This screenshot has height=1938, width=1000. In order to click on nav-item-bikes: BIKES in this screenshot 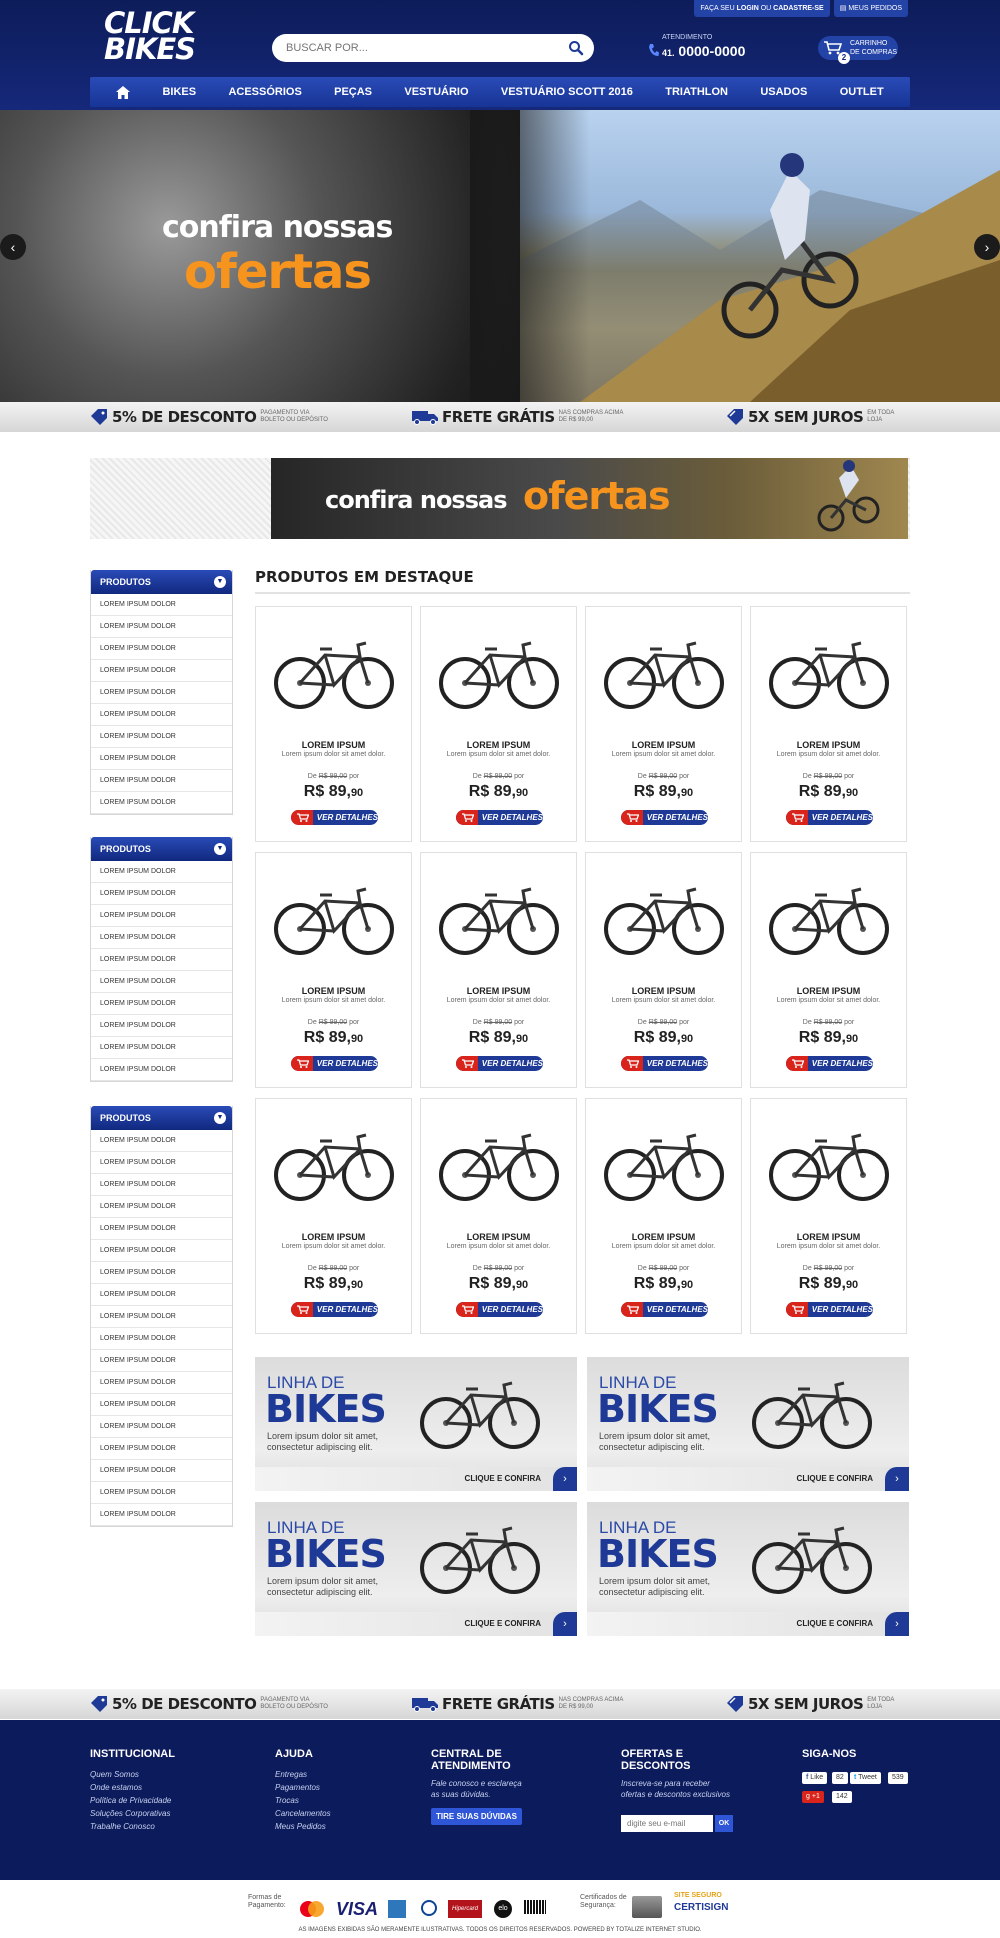, I will do `click(179, 92)`.